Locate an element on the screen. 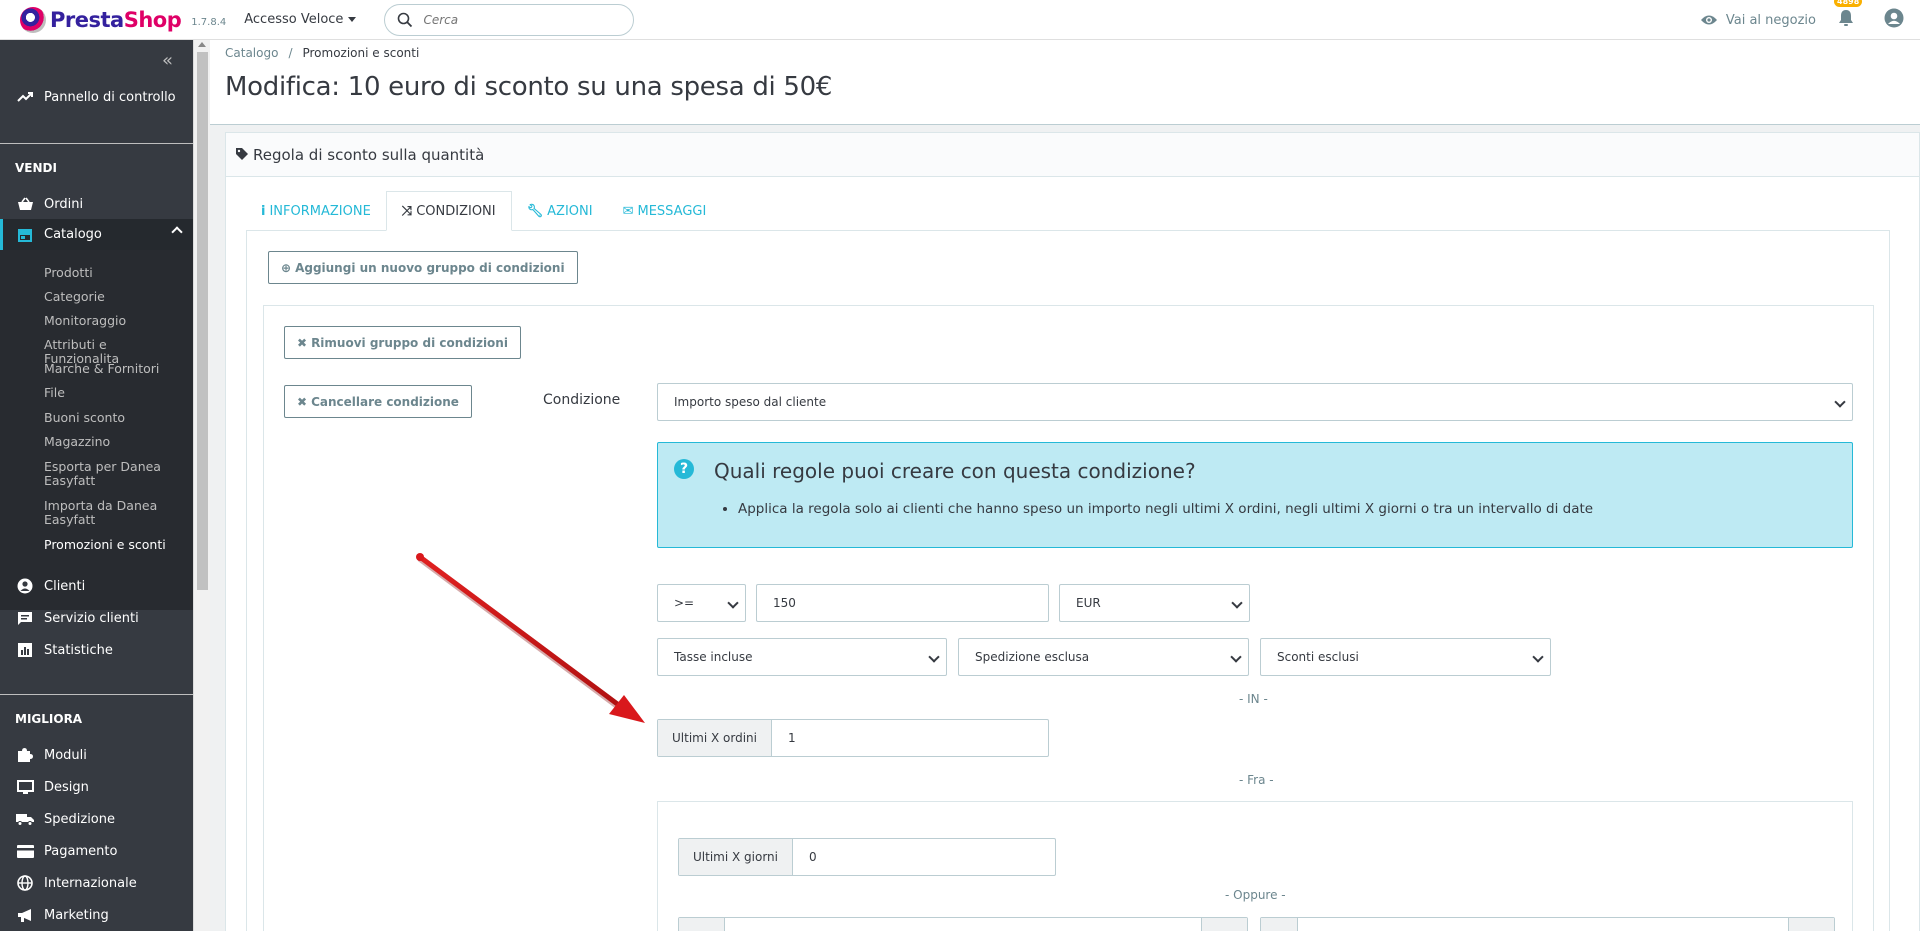  sidebar-subitem-files: File is located at coordinates (114, 393).